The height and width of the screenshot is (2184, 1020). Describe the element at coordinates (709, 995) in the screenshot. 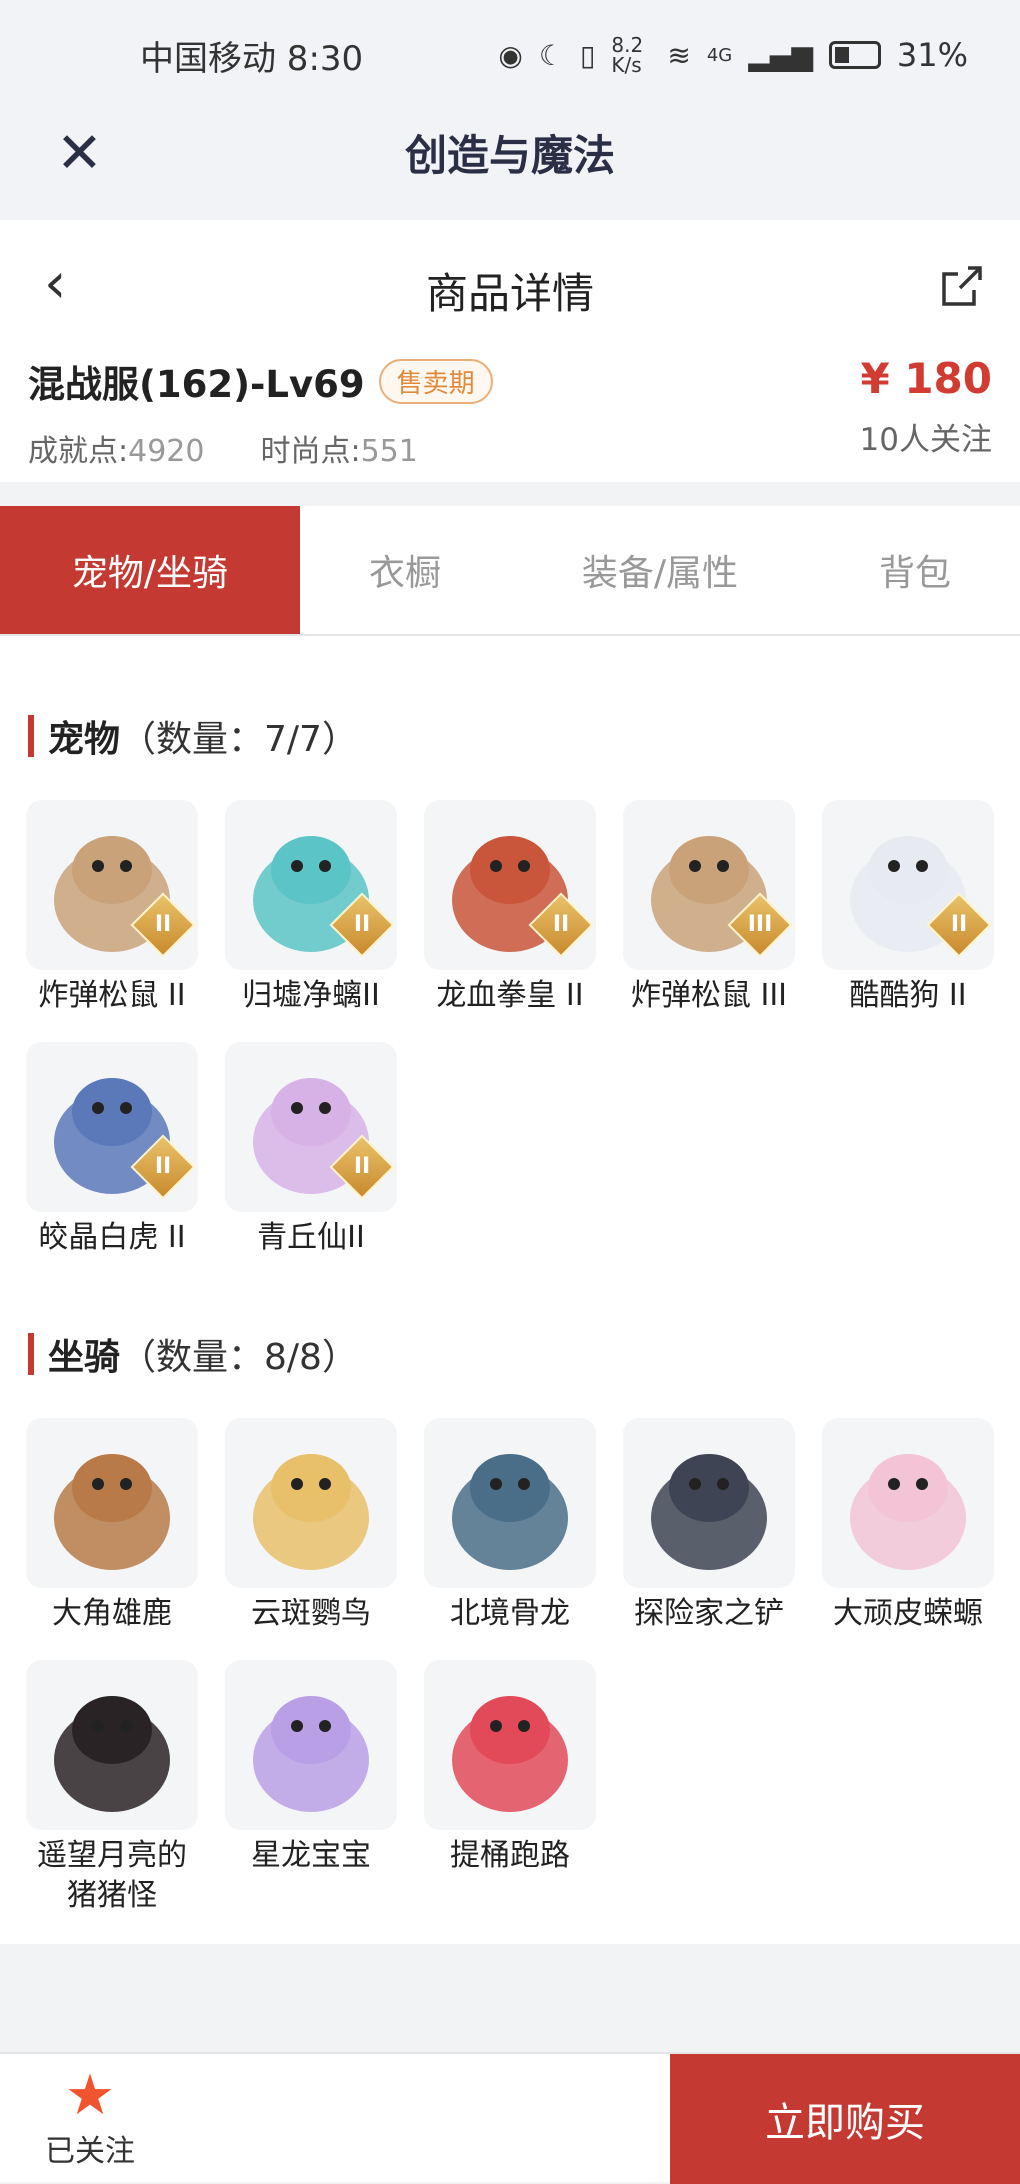

I see `pets-item-name: 炸弹松鼠 III` at that location.